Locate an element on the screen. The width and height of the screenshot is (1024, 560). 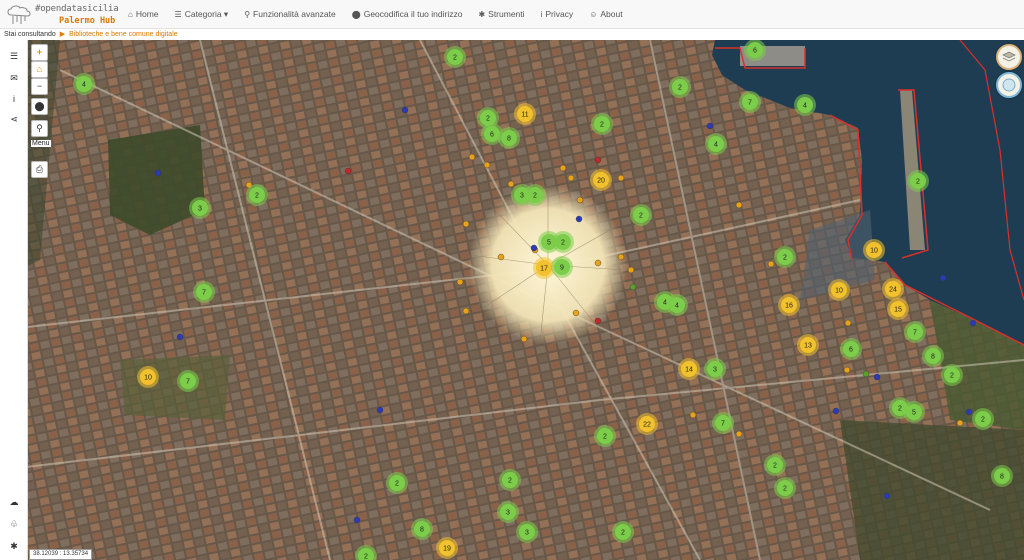
marker-cluster: 19 is located at coordinates (447, 548).